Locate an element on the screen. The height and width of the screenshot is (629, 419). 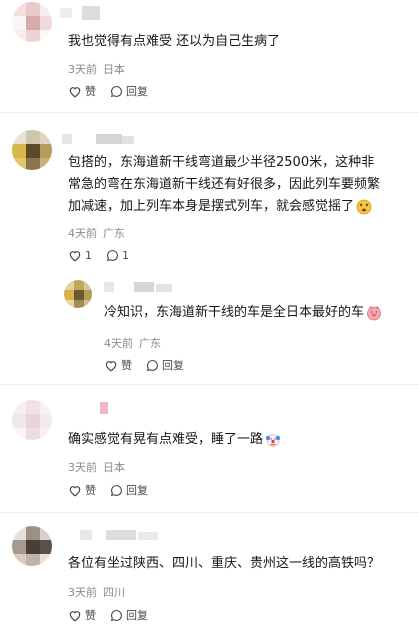
comment-text: 冷知识，东海道新干线的车是全日本最好的车 is located at coordinates (243, 313).